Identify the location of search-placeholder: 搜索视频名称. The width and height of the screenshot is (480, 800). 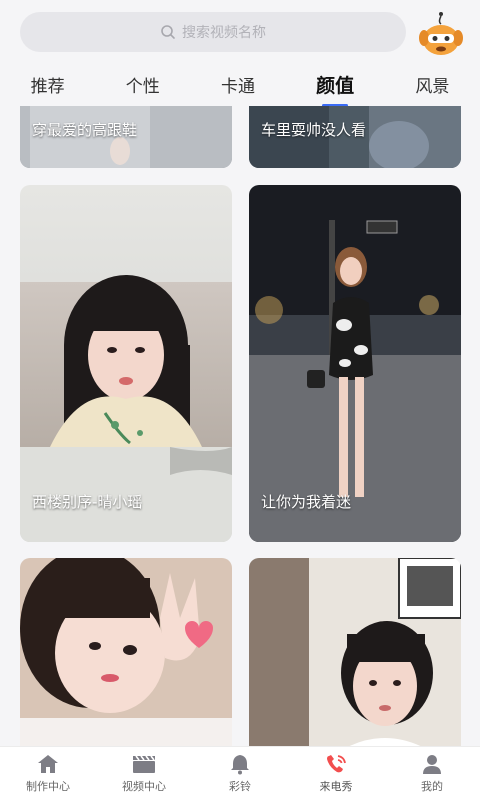
(224, 33).